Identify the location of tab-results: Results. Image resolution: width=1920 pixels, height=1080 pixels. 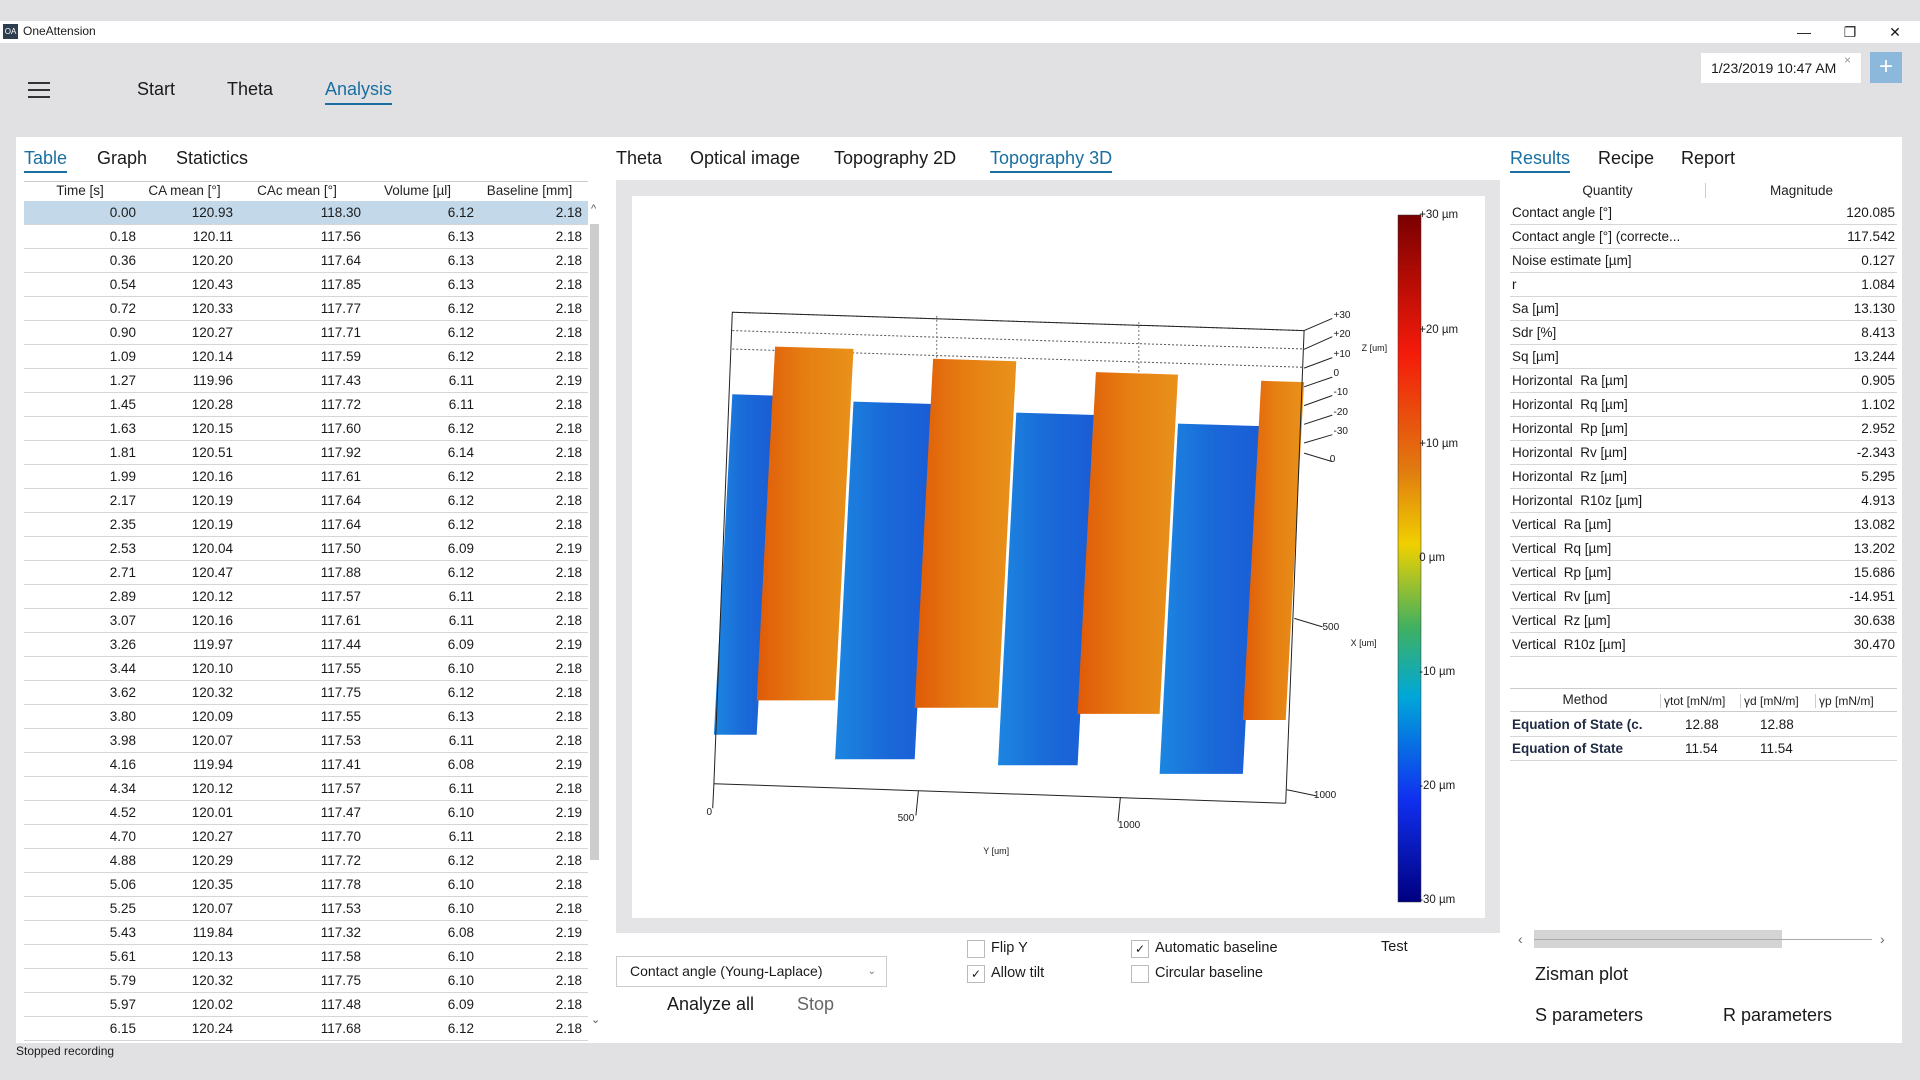
(1540, 160).